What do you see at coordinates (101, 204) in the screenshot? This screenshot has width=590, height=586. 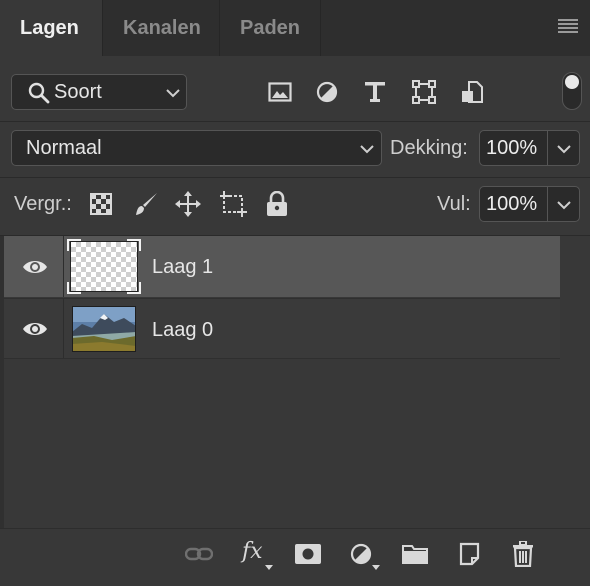 I see `lock-transparency-icon` at bounding box center [101, 204].